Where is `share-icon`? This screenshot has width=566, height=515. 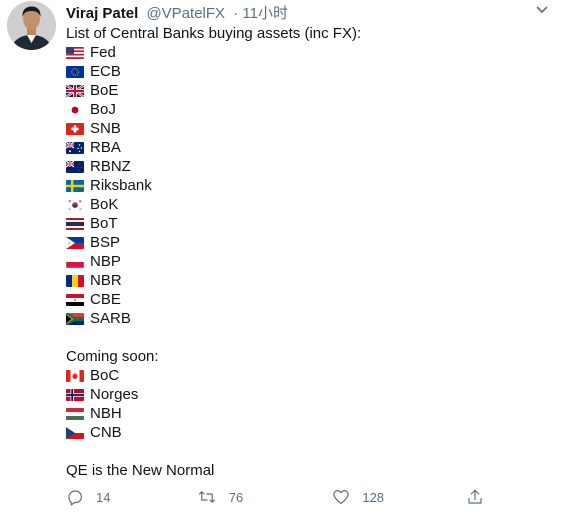
share-icon is located at coordinates (475, 496).